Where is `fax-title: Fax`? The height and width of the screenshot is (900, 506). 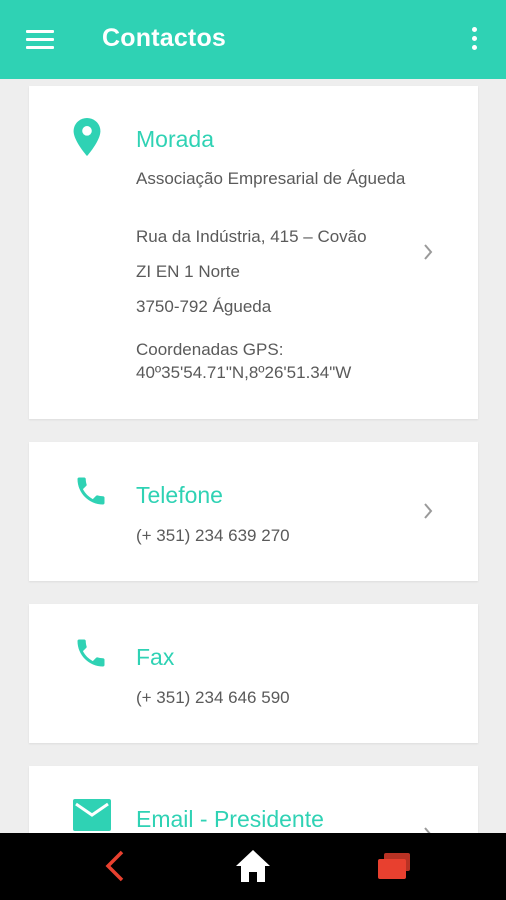 fax-title: Fax is located at coordinates (155, 657).